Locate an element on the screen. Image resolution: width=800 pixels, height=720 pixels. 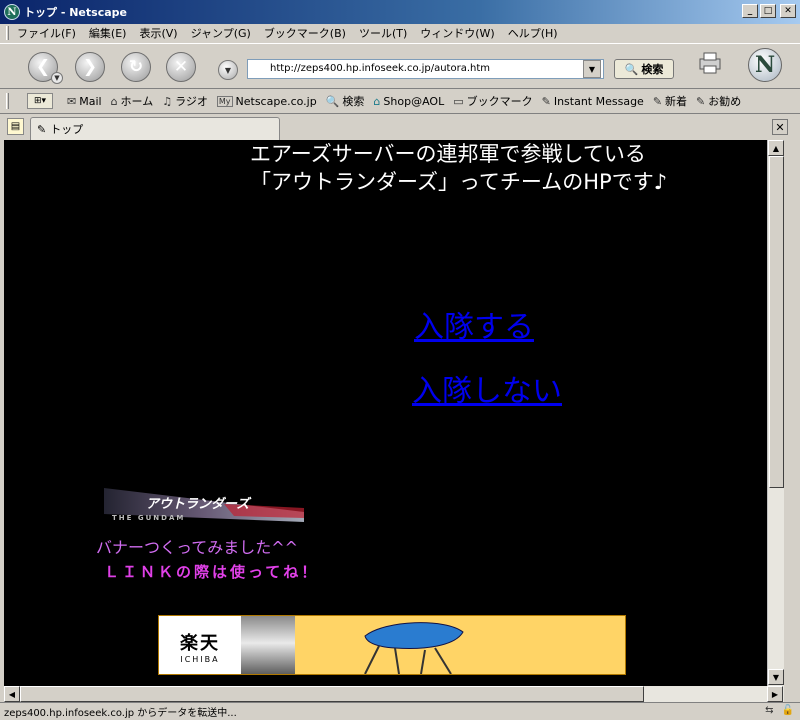
folder-icon: ▭ is located at coordinates (458, 101).